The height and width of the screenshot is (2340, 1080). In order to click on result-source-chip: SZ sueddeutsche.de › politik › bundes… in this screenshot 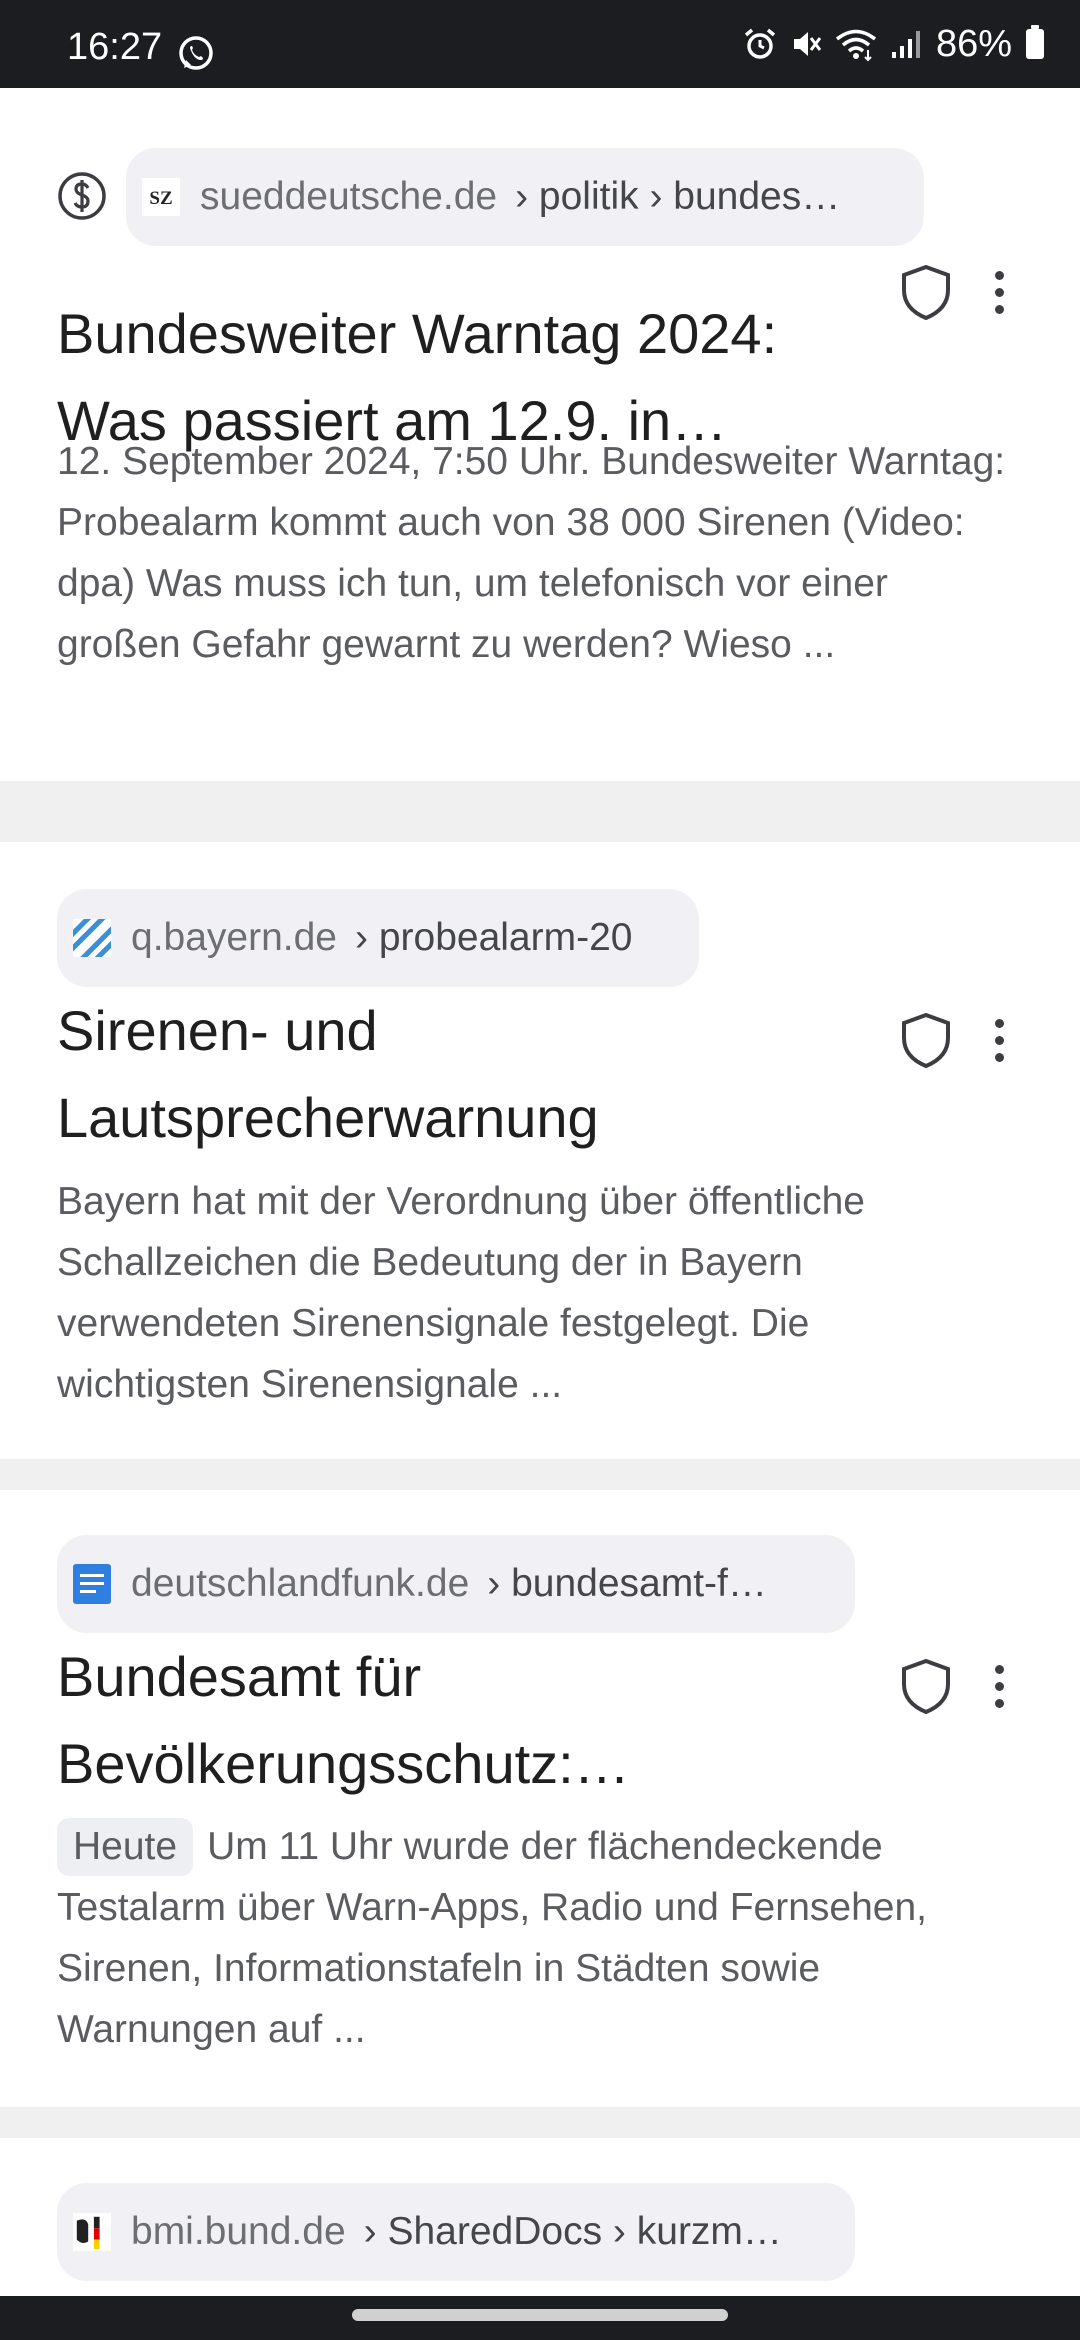, I will do `click(525, 197)`.